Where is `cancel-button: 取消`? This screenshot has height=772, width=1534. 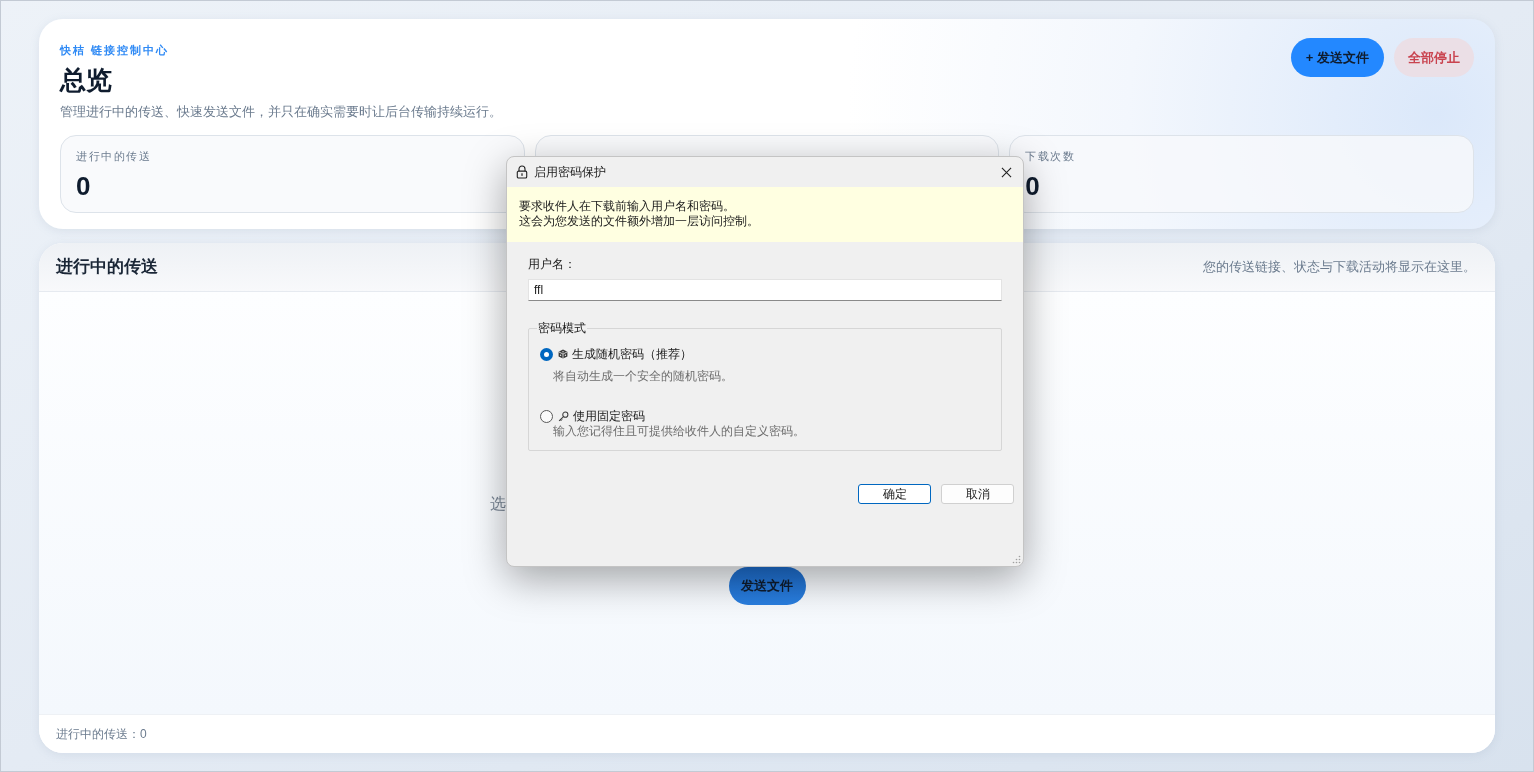 cancel-button: 取消 is located at coordinates (977, 494).